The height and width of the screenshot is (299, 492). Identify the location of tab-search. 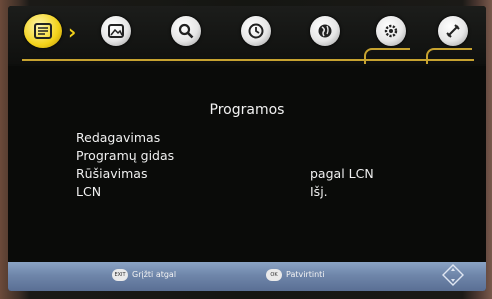
(186, 31).